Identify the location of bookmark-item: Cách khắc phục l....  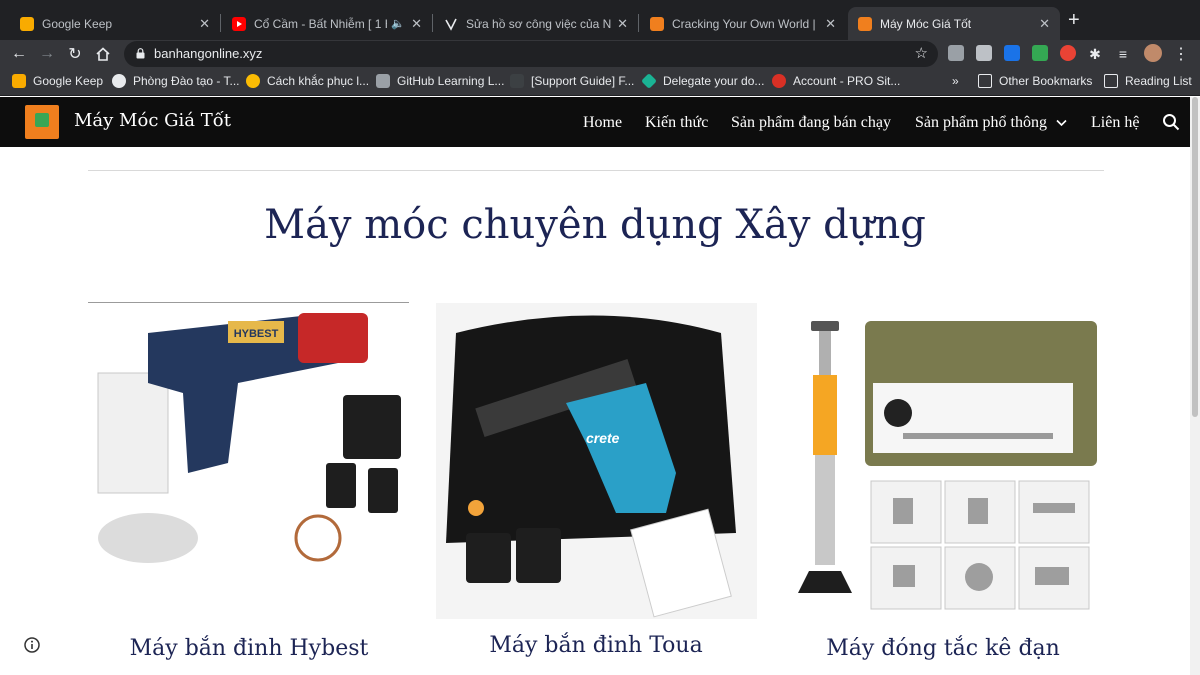
(307, 81).